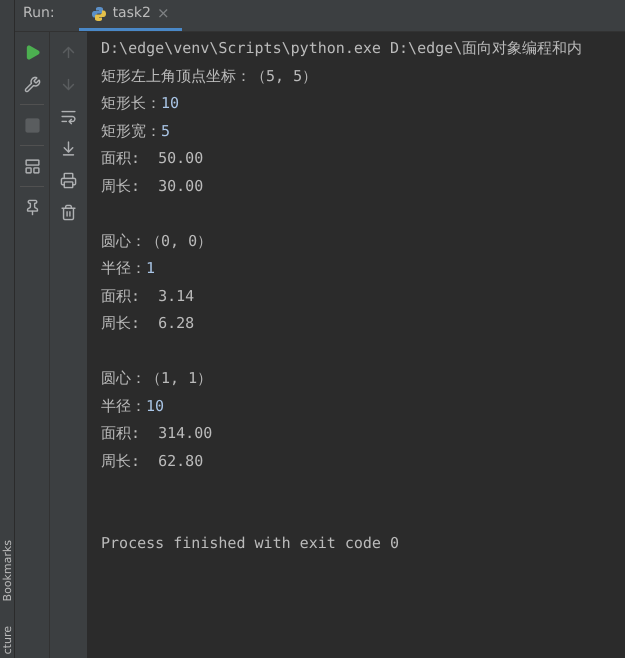  What do you see at coordinates (152, 461) in the screenshot?
I see `console-line: 周长: 62.80` at bounding box center [152, 461].